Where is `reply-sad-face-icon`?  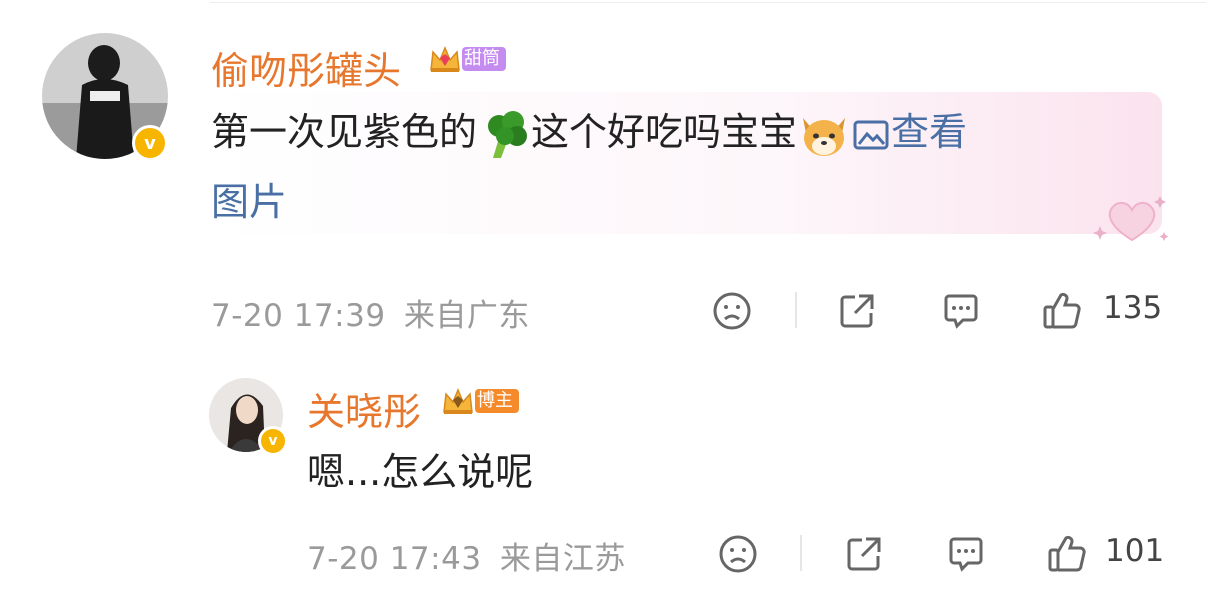 reply-sad-face-icon is located at coordinates (738, 554).